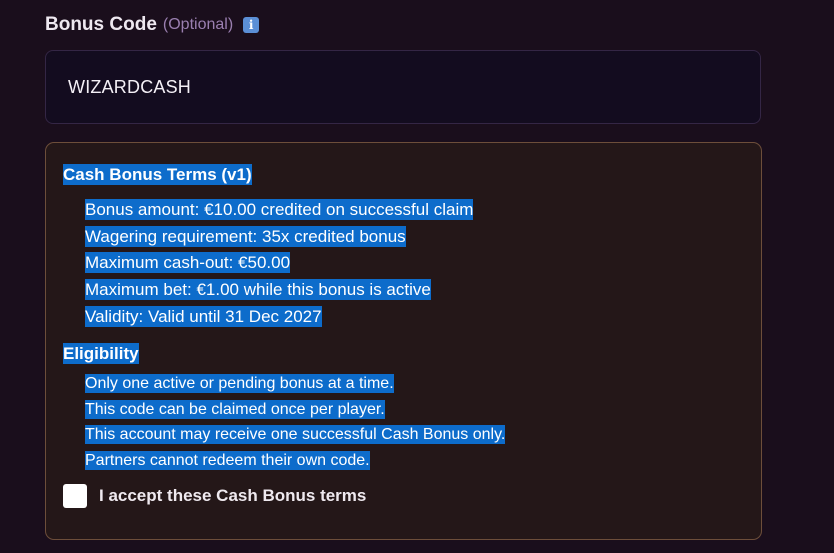 Image resolution: width=834 pixels, height=553 pixels. I want to click on bonus-code-value: WIZARDCASH, so click(129, 86).